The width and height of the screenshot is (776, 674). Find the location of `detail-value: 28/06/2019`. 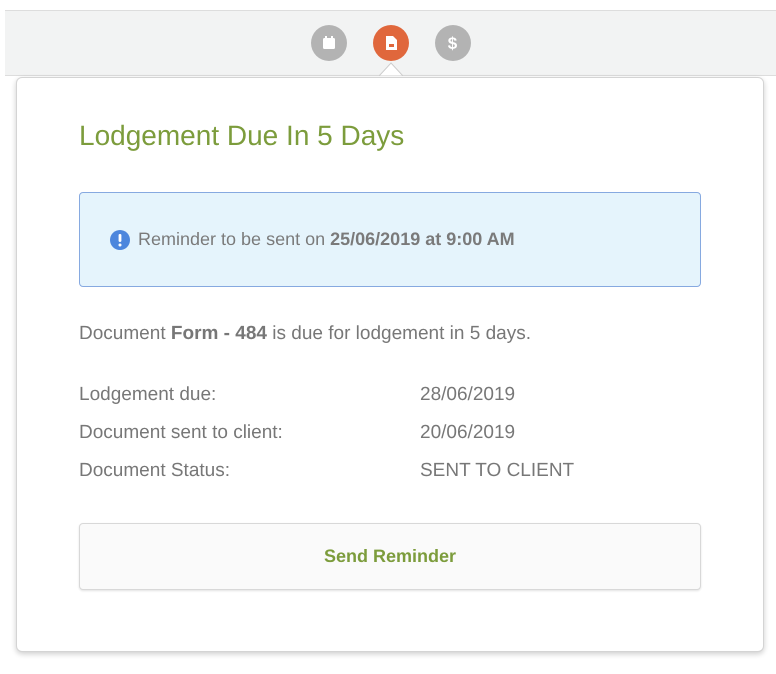

detail-value: 28/06/2019 is located at coordinates (468, 395).